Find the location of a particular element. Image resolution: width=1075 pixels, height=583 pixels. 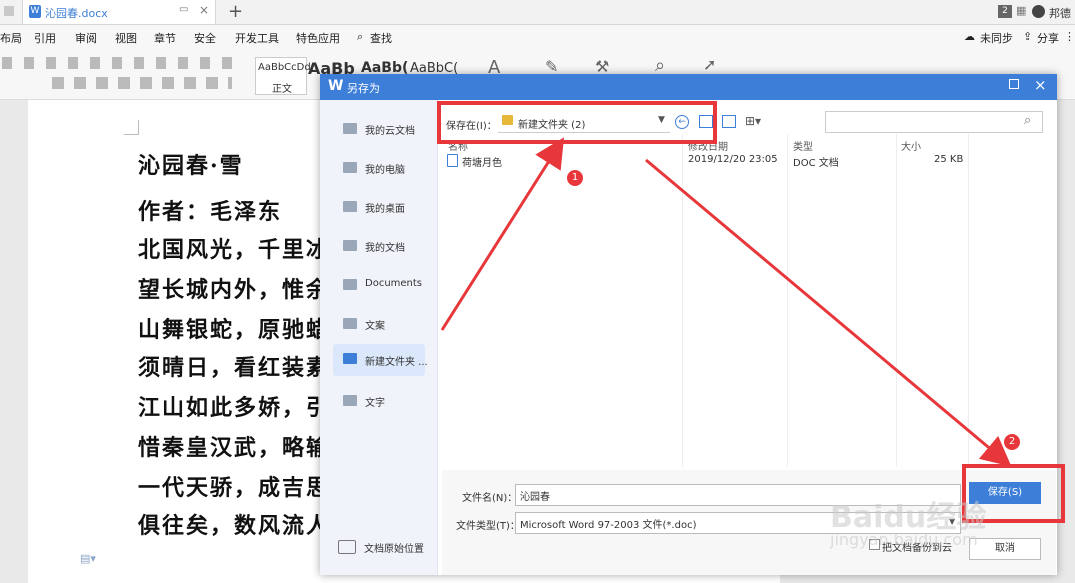

step-marker-1: 1 is located at coordinates (575, 178).